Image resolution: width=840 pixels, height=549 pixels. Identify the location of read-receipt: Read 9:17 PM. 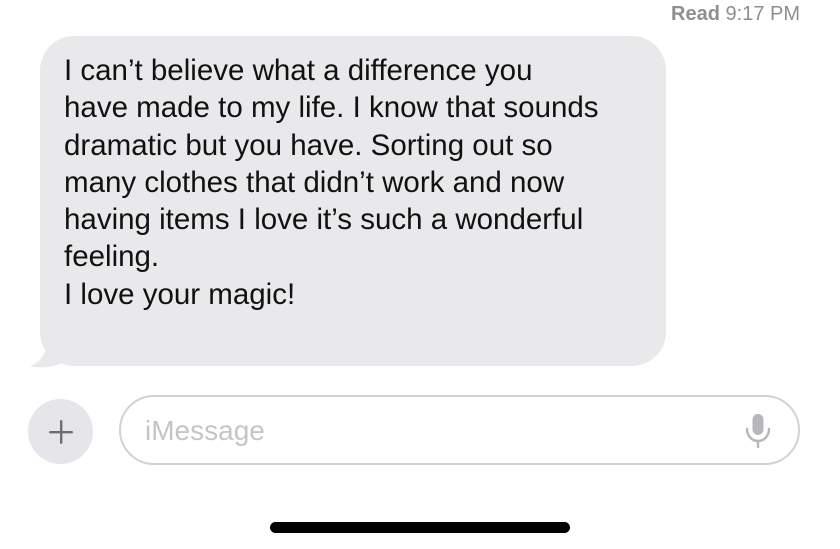
(735, 14).